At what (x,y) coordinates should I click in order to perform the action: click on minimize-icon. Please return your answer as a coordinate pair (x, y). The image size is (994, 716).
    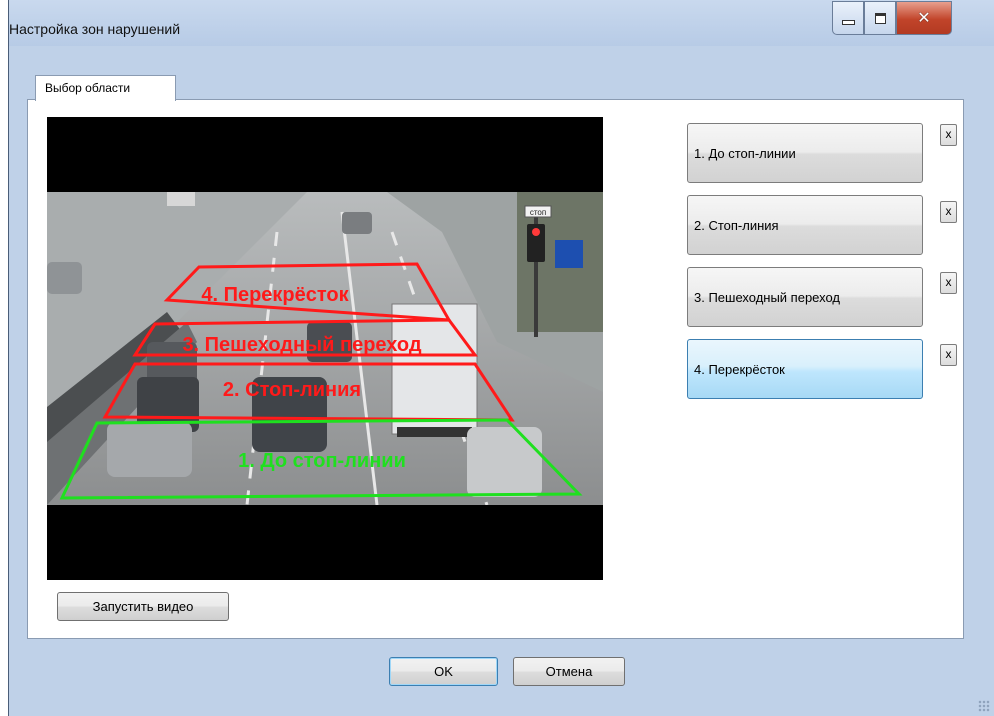
    Looking at the image, I should click on (848, 22).